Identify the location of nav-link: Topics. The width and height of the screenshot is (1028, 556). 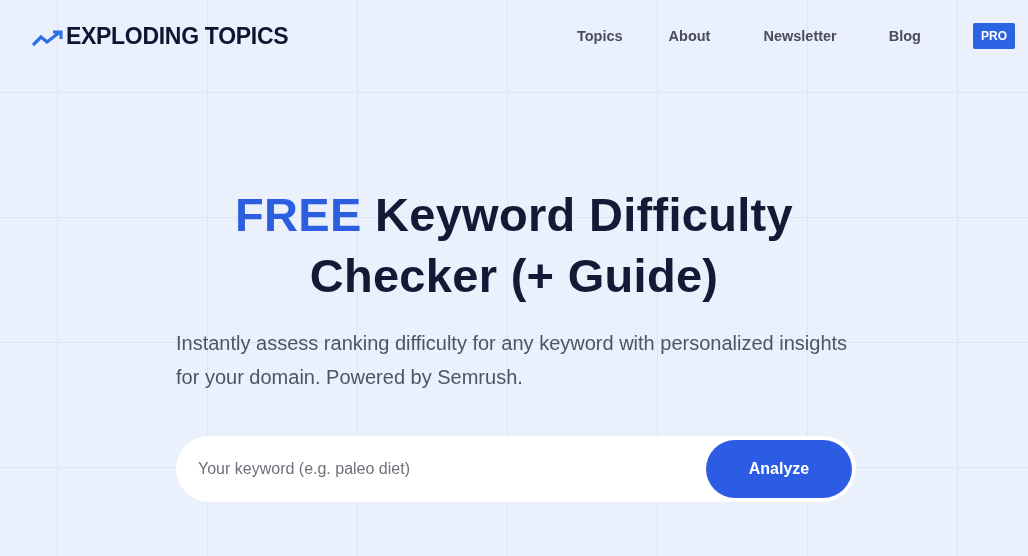
(599, 36).